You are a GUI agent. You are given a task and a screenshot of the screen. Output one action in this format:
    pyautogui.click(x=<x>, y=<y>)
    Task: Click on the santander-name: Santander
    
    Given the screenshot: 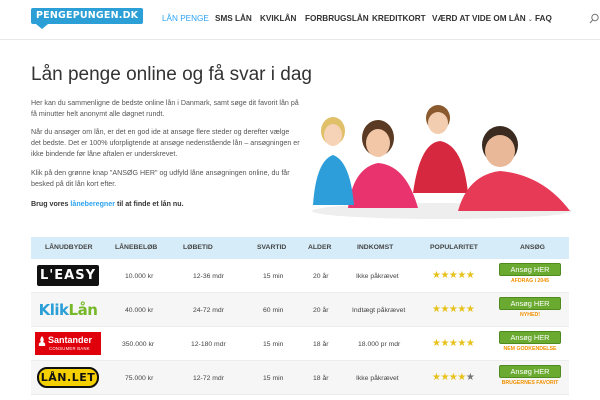 What is the action you would take?
    pyautogui.click(x=70, y=340)
    